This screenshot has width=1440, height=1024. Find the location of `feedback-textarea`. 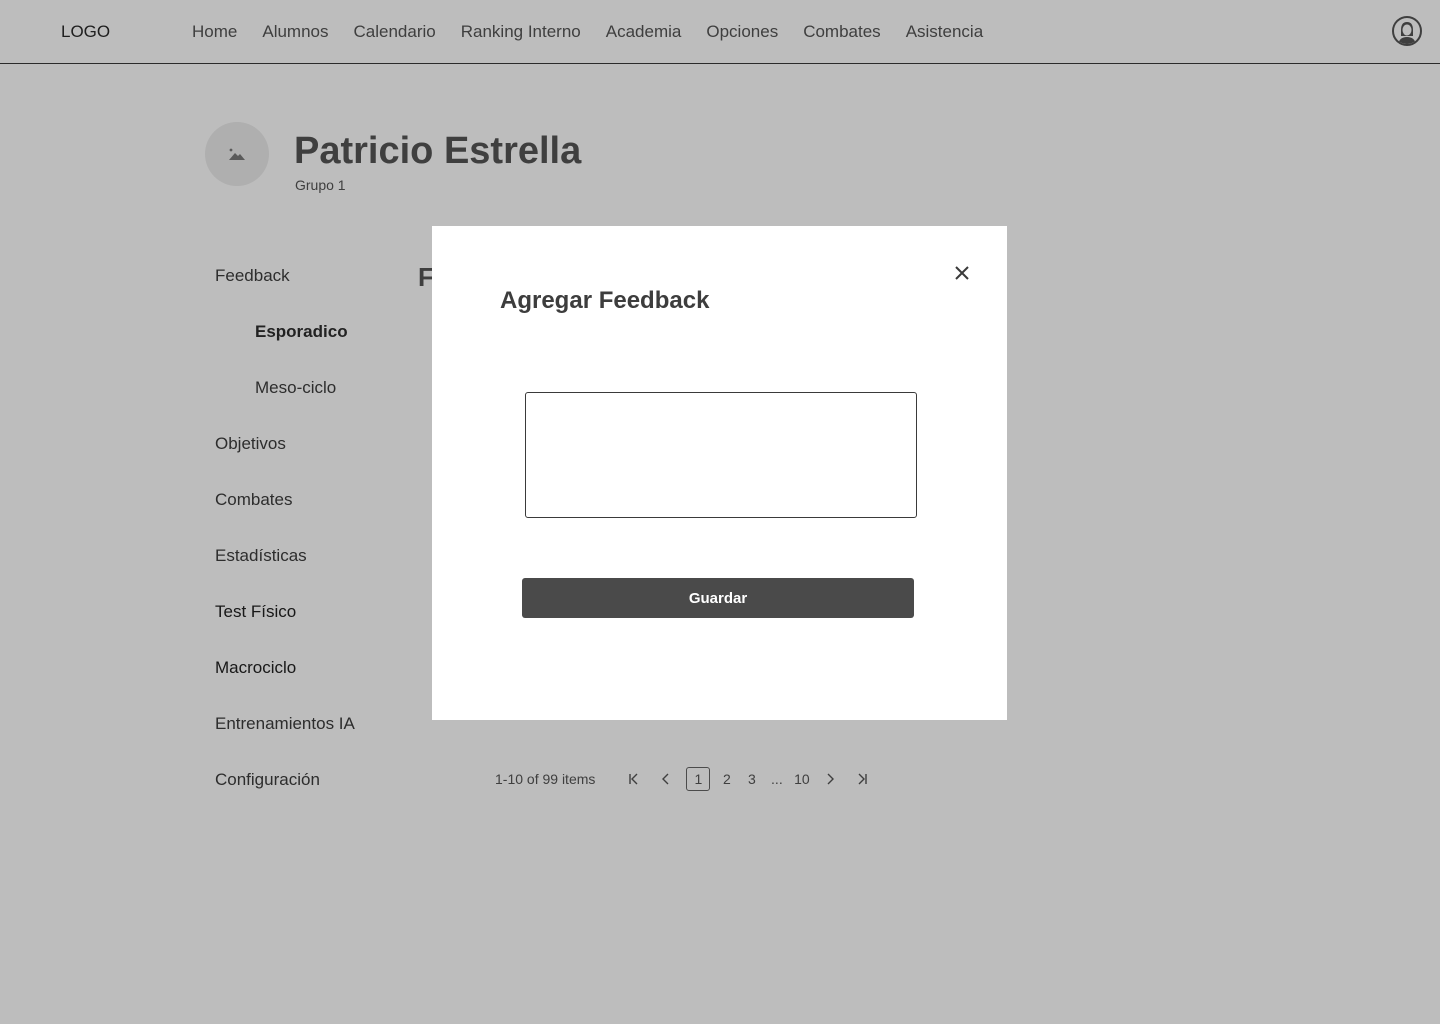

feedback-textarea is located at coordinates (721, 455).